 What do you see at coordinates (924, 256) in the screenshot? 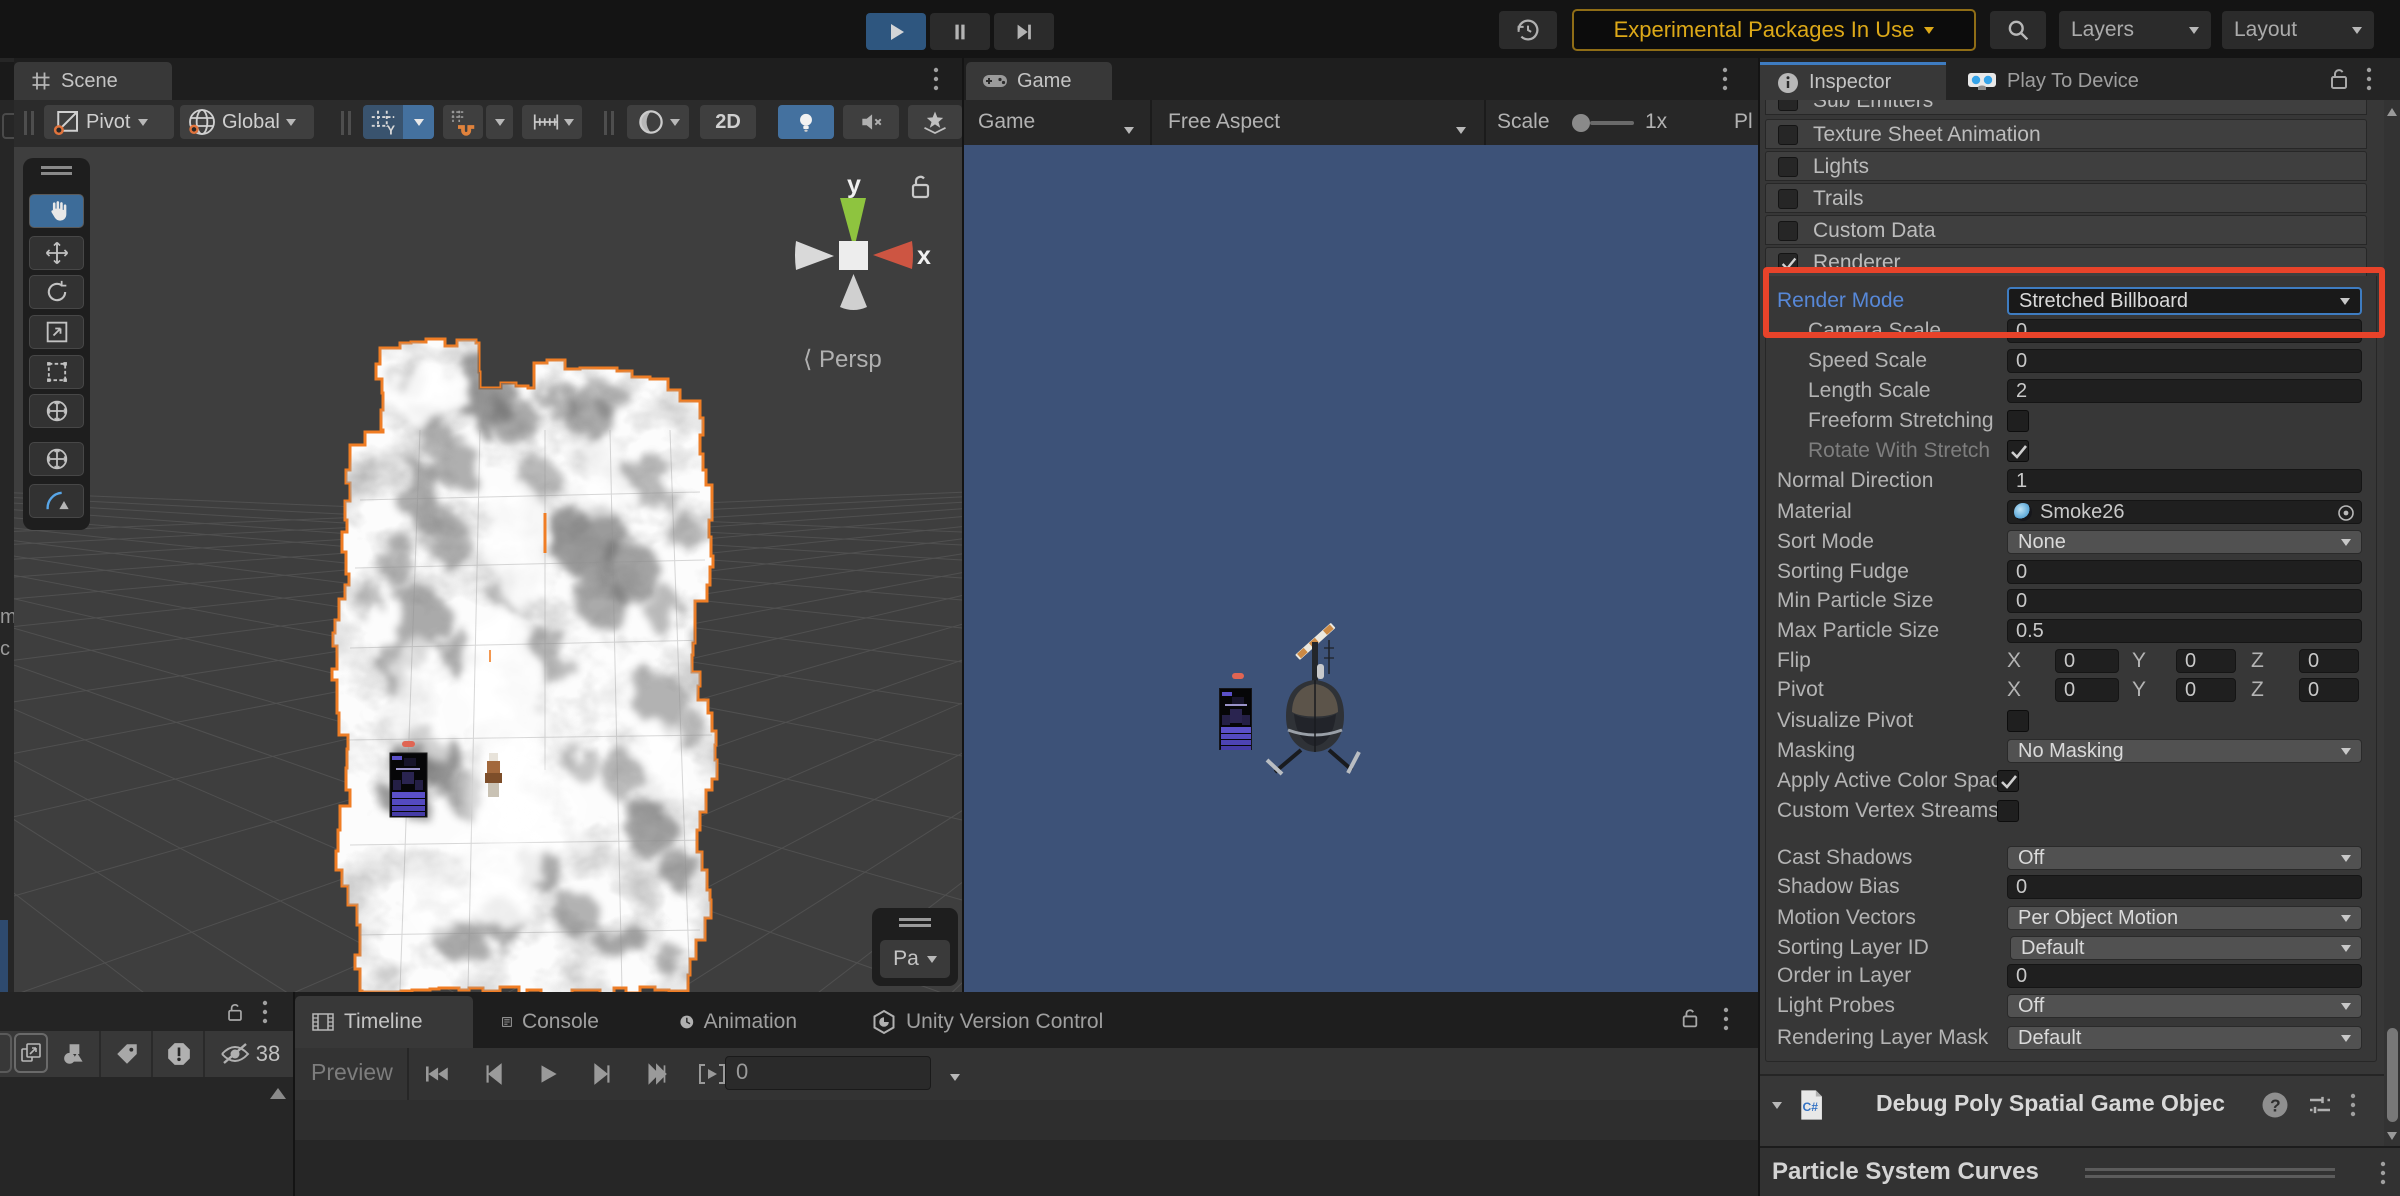
I see `svg-text: x` at bounding box center [924, 256].